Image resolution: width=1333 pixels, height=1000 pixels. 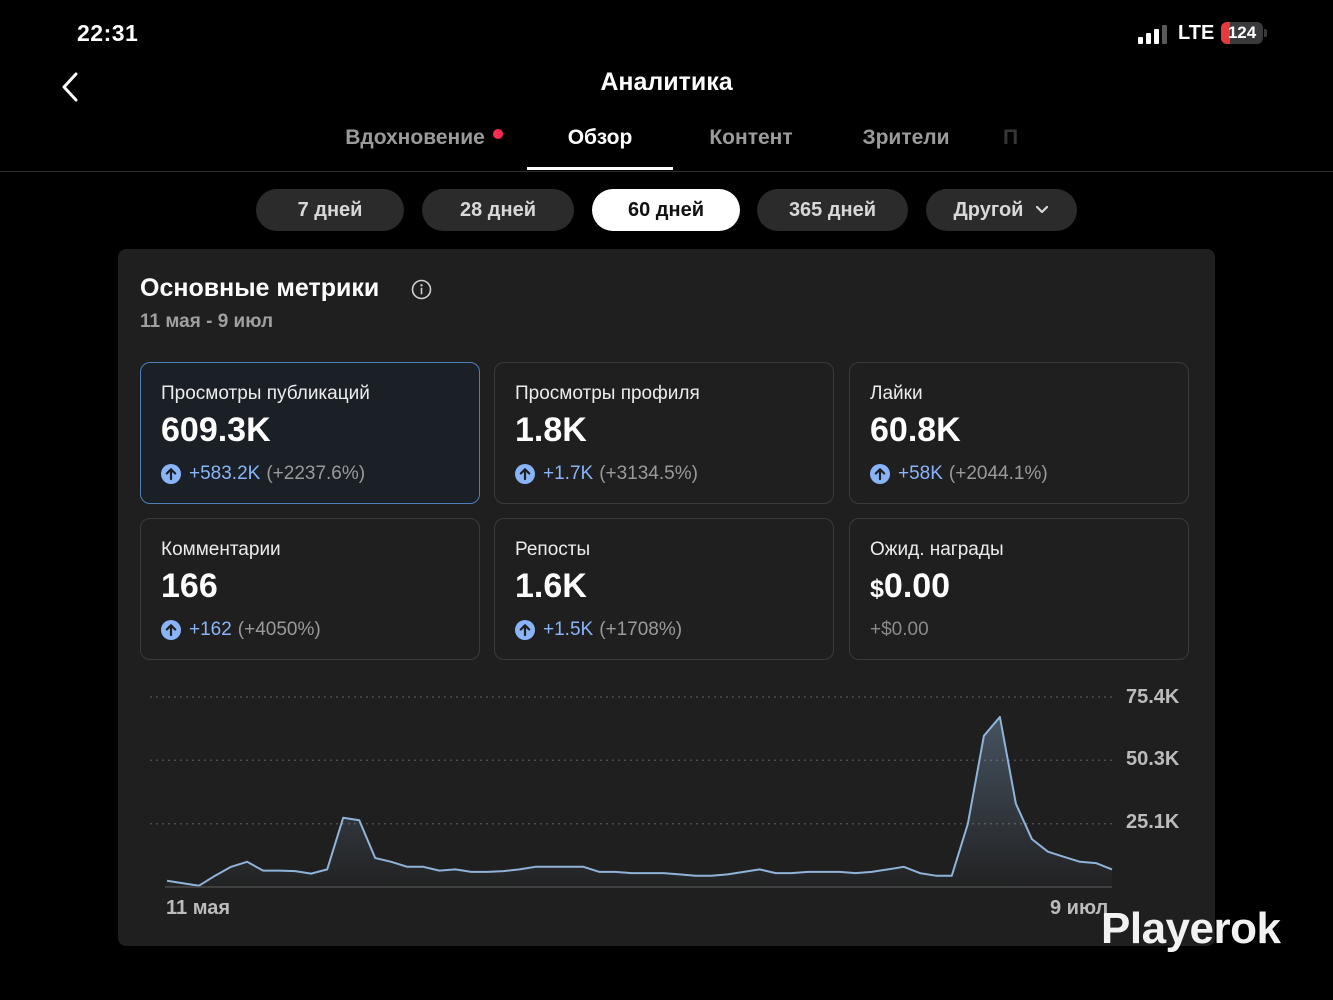 I want to click on metric-delta: +1.5K, so click(x=568, y=629).